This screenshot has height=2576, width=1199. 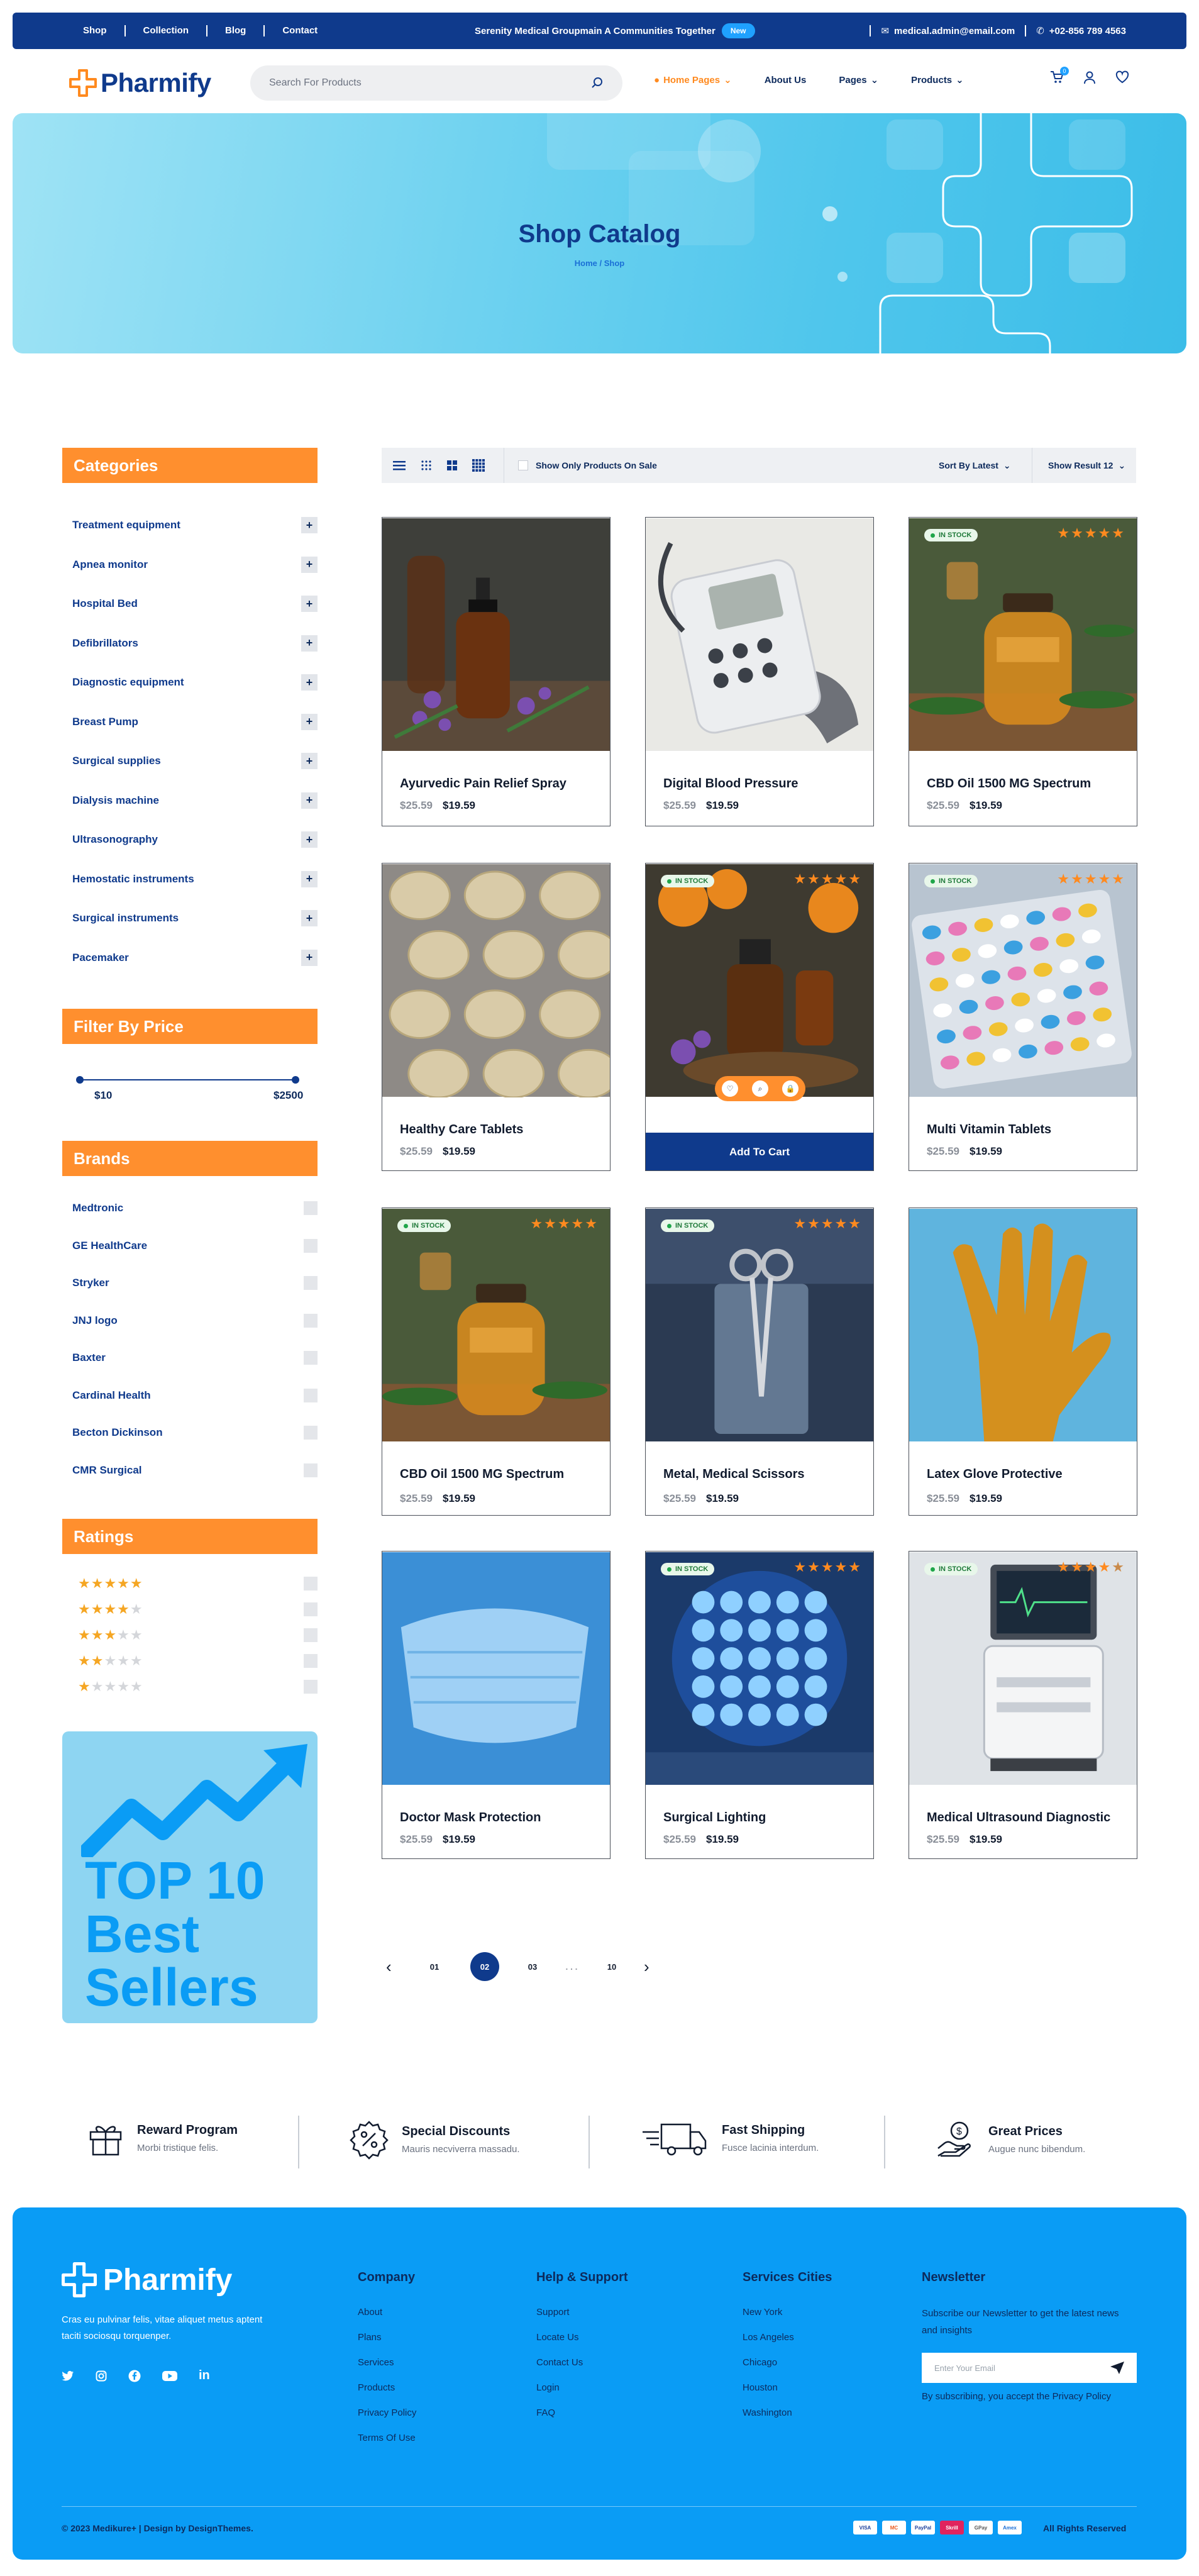 What do you see at coordinates (426, 465) in the screenshot?
I see `grid-small-icon` at bounding box center [426, 465].